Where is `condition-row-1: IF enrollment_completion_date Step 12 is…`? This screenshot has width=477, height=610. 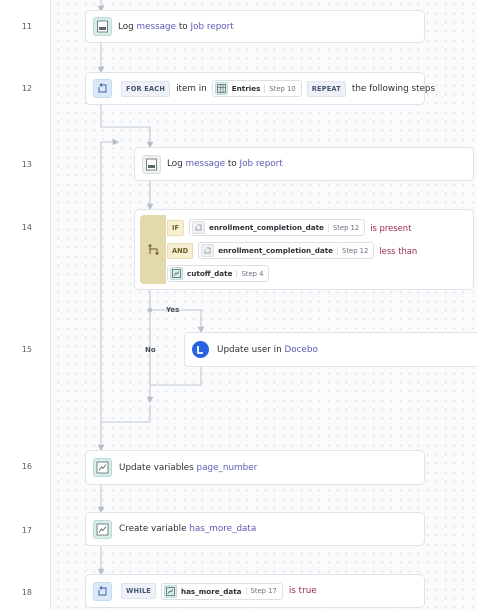
condition-row-1: IF enrollment_completion_date Step 12 is… is located at coordinates (289, 227).